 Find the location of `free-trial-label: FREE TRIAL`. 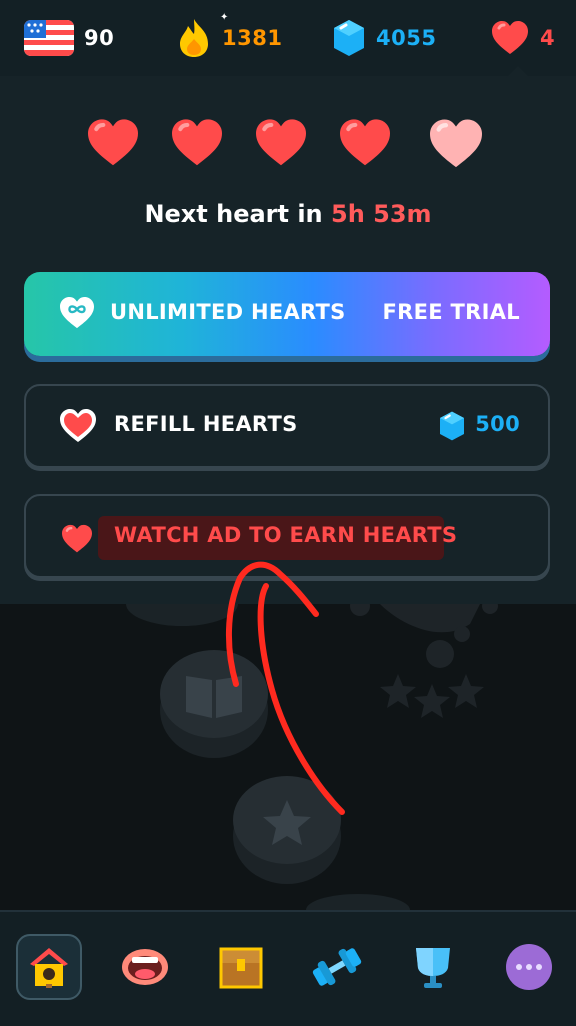

free-trial-label: FREE TRIAL is located at coordinates (451, 312).